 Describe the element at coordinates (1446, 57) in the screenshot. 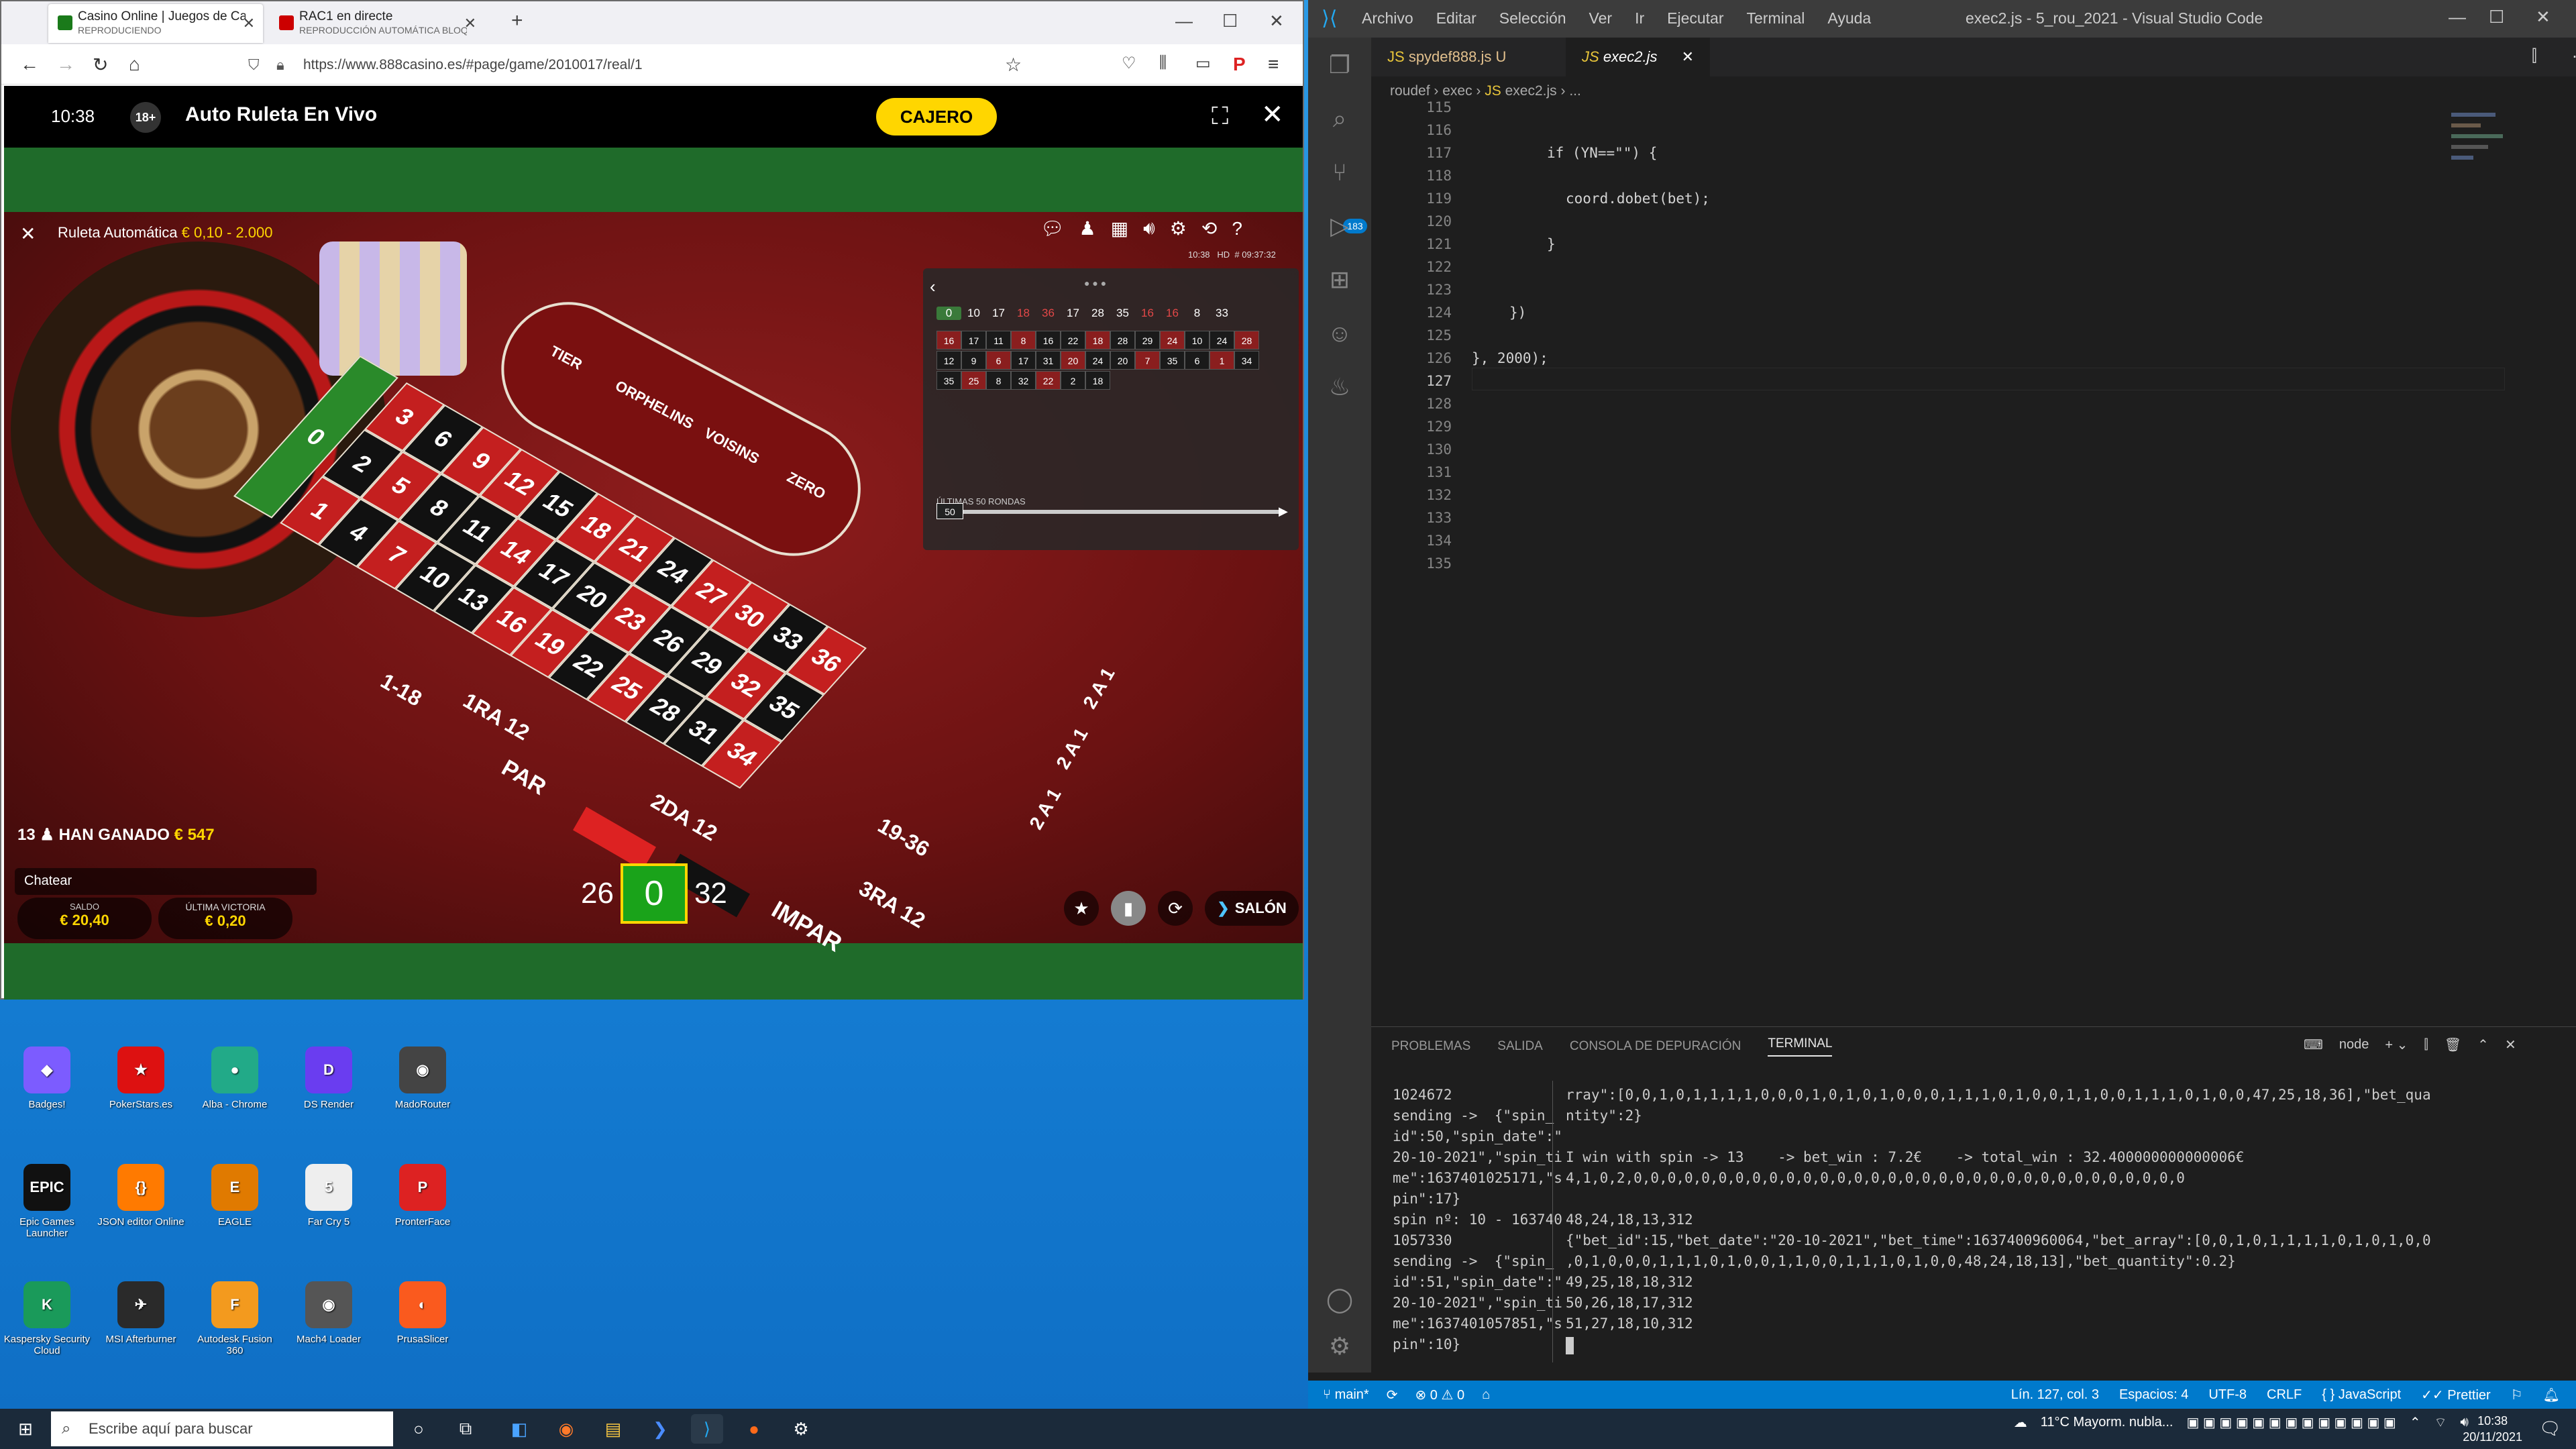

I see `tab-spydef888: JS spydef888.js U` at that location.